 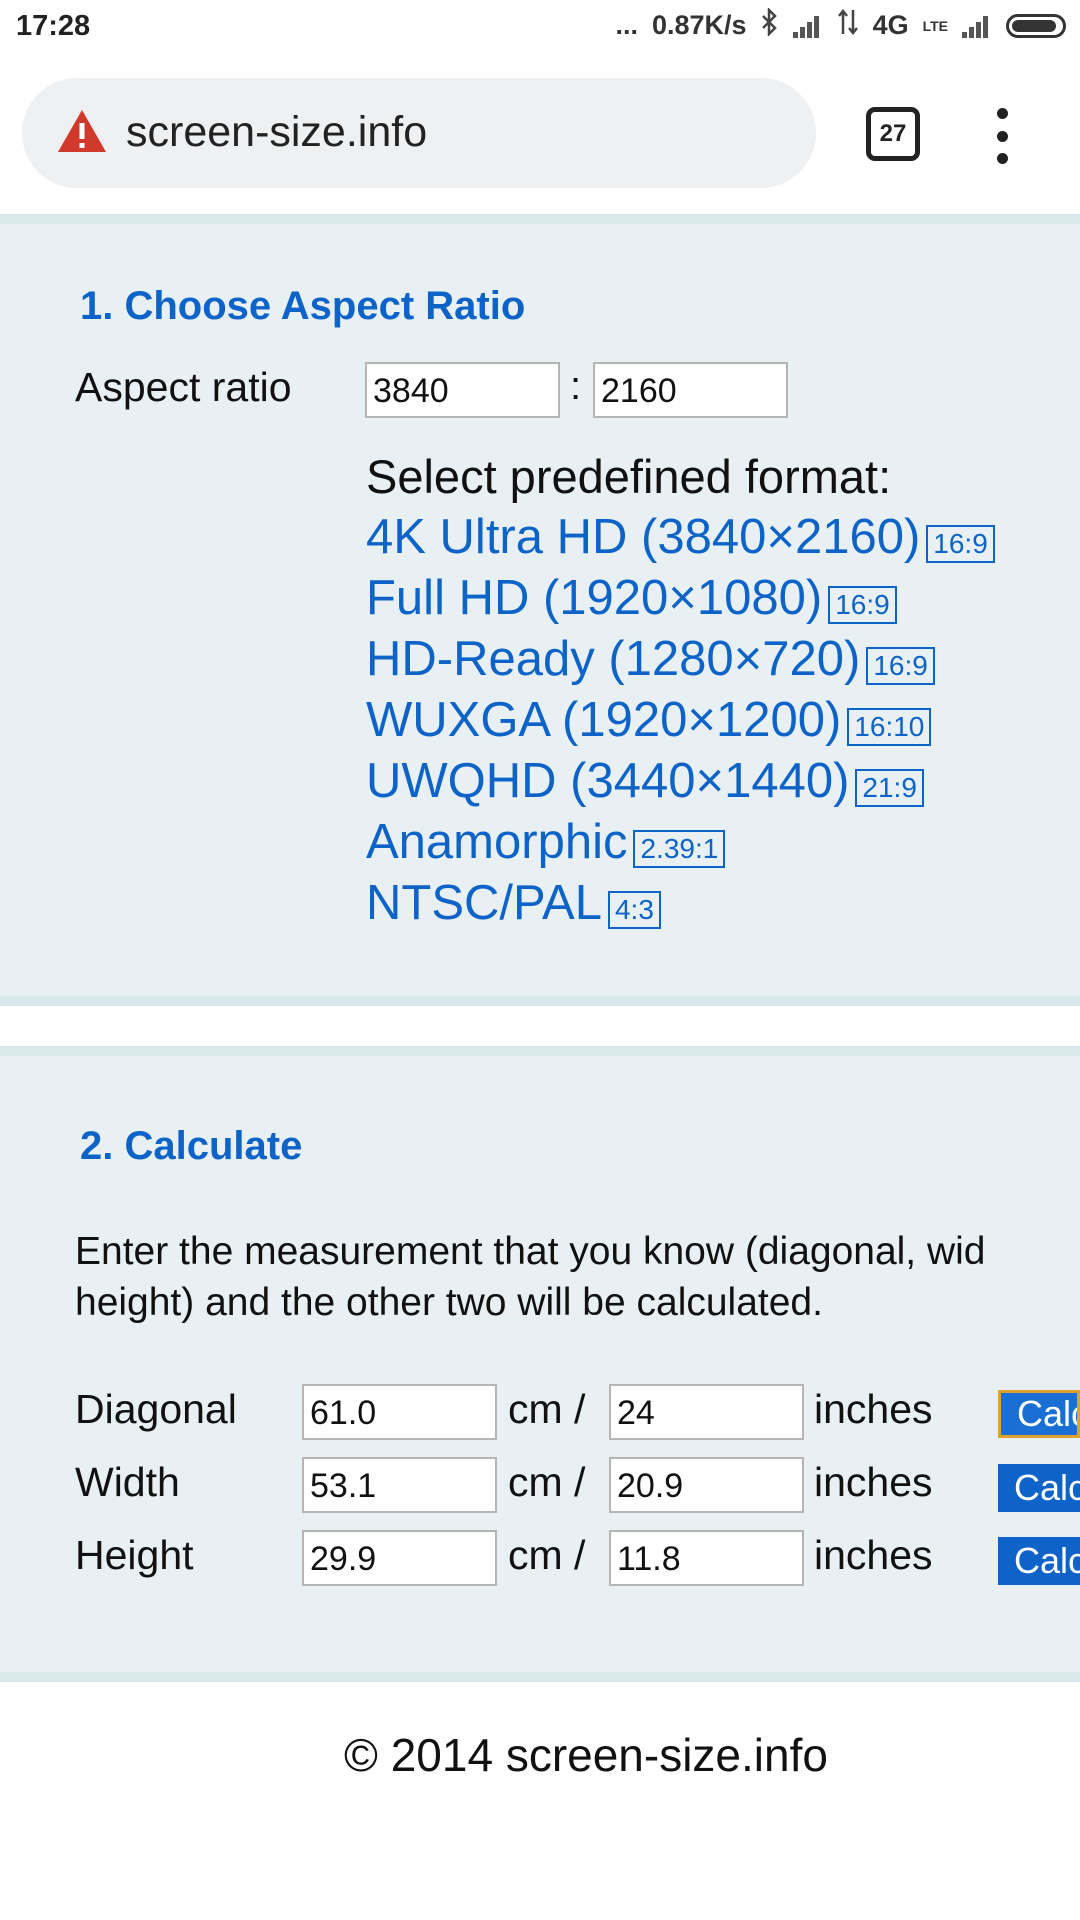 What do you see at coordinates (183, 387) in the screenshot?
I see `aspect-ratio-label: Aspect ratio` at bounding box center [183, 387].